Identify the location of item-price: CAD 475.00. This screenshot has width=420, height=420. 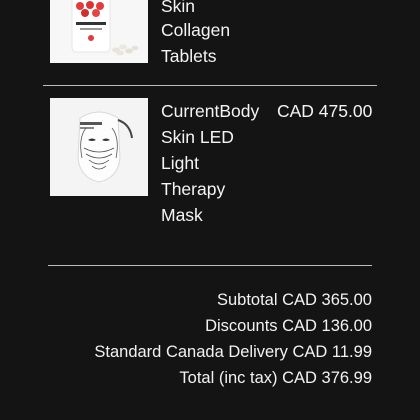
(325, 111).